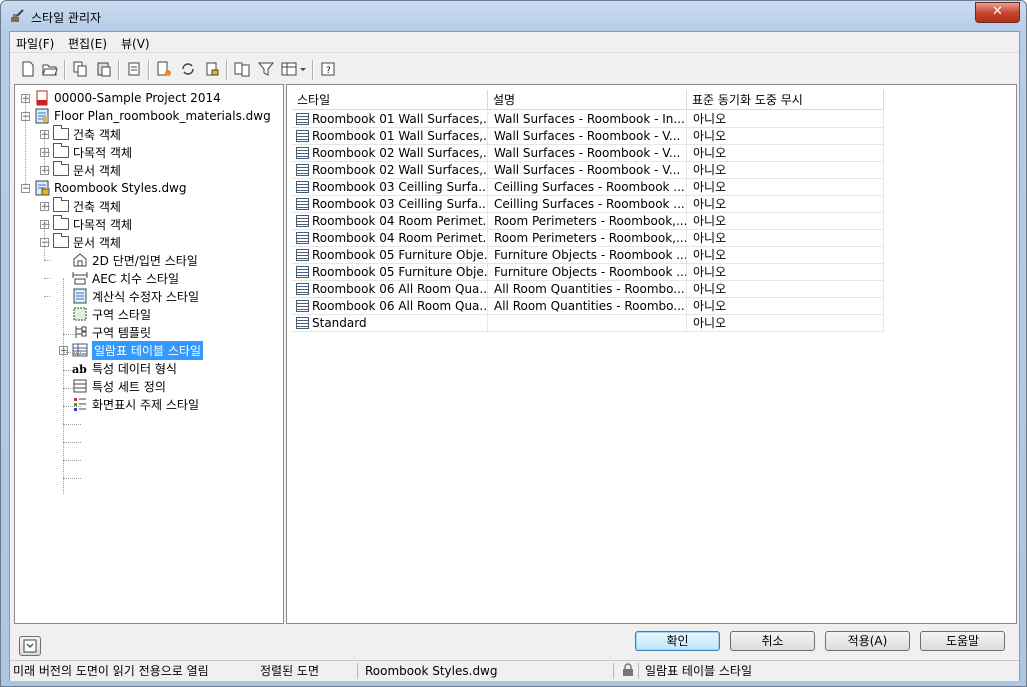 Image resolution: width=1027 pixels, height=687 pixels. Describe the element at coordinates (390, 100) in the screenshot. I see `column-header-style: 스타일` at that location.